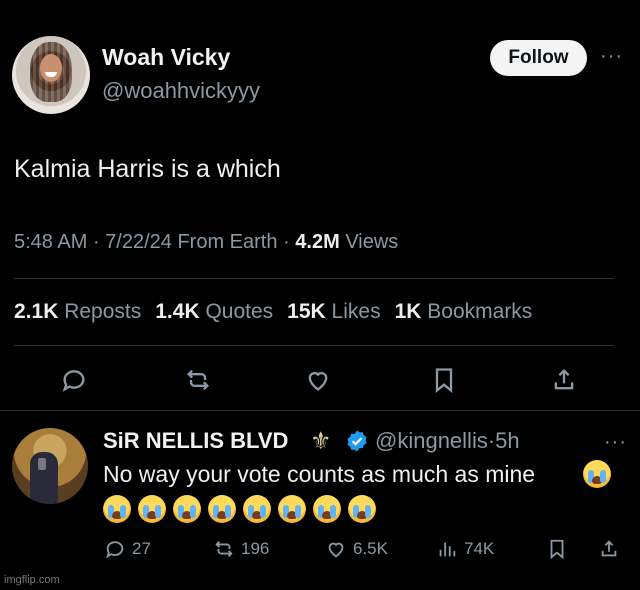 The width and height of the screenshot is (640, 590). What do you see at coordinates (611, 56) in the screenshot?
I see `more-options-icon: ···` at bounding box center [611, 56].